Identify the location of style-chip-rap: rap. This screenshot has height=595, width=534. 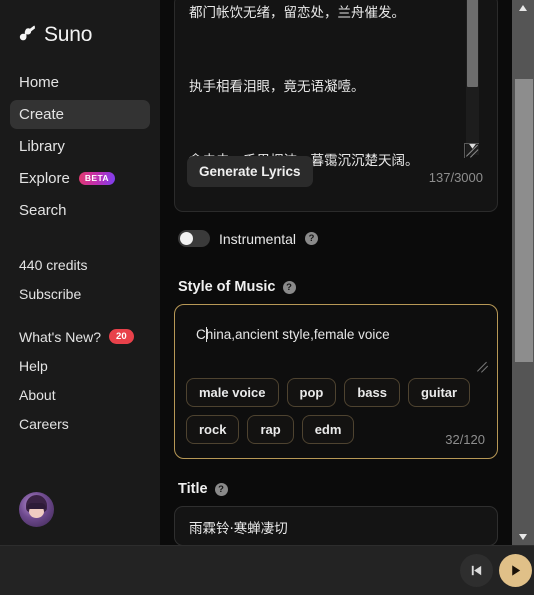
(270, 429).